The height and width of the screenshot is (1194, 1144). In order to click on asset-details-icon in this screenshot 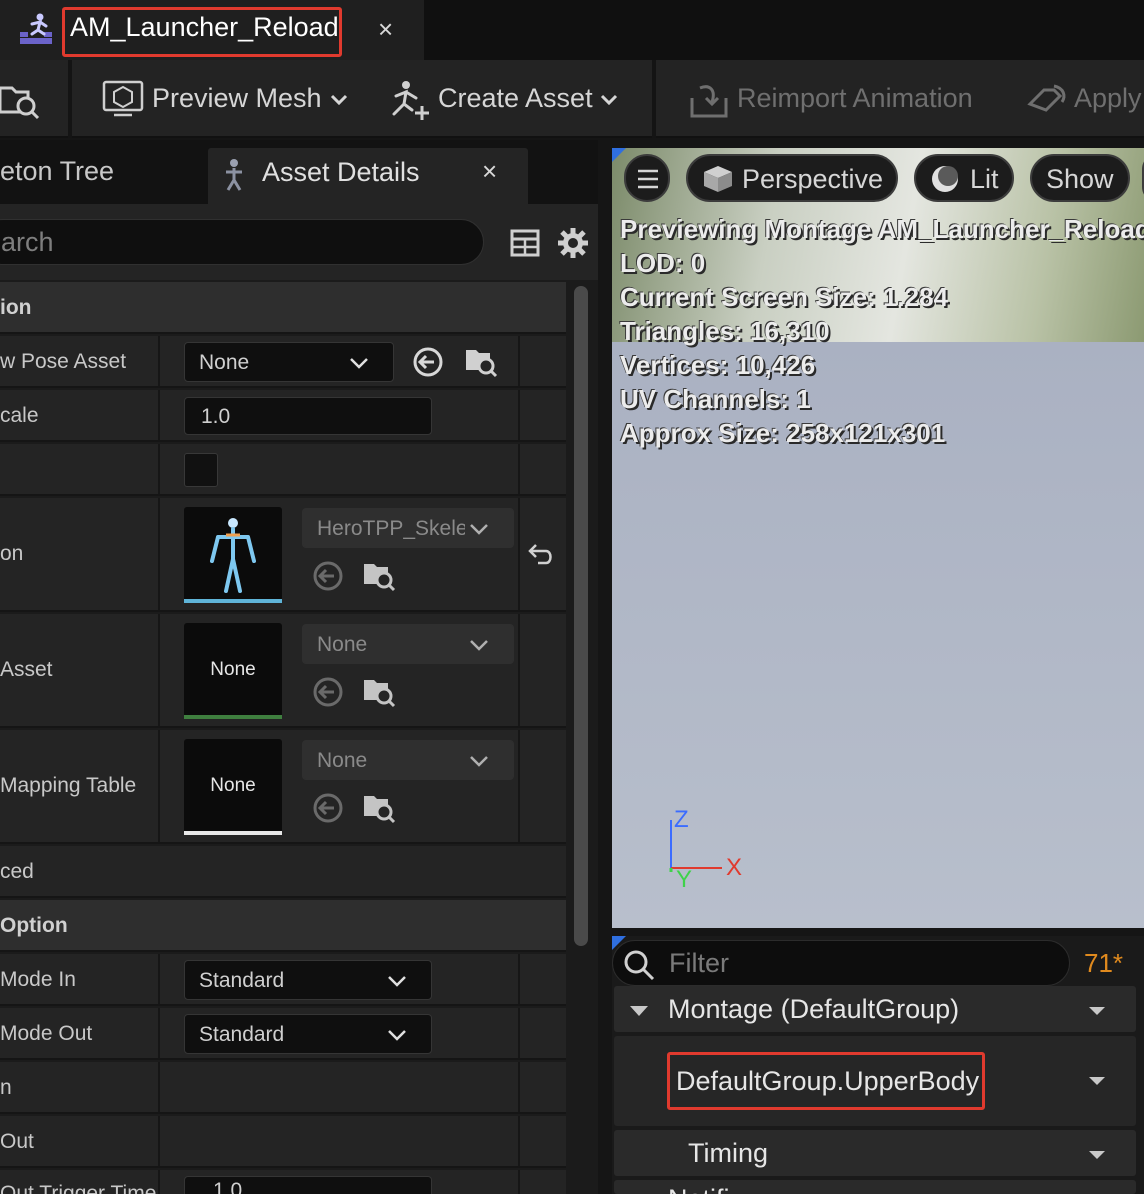, I will do `click(234, 175)`.